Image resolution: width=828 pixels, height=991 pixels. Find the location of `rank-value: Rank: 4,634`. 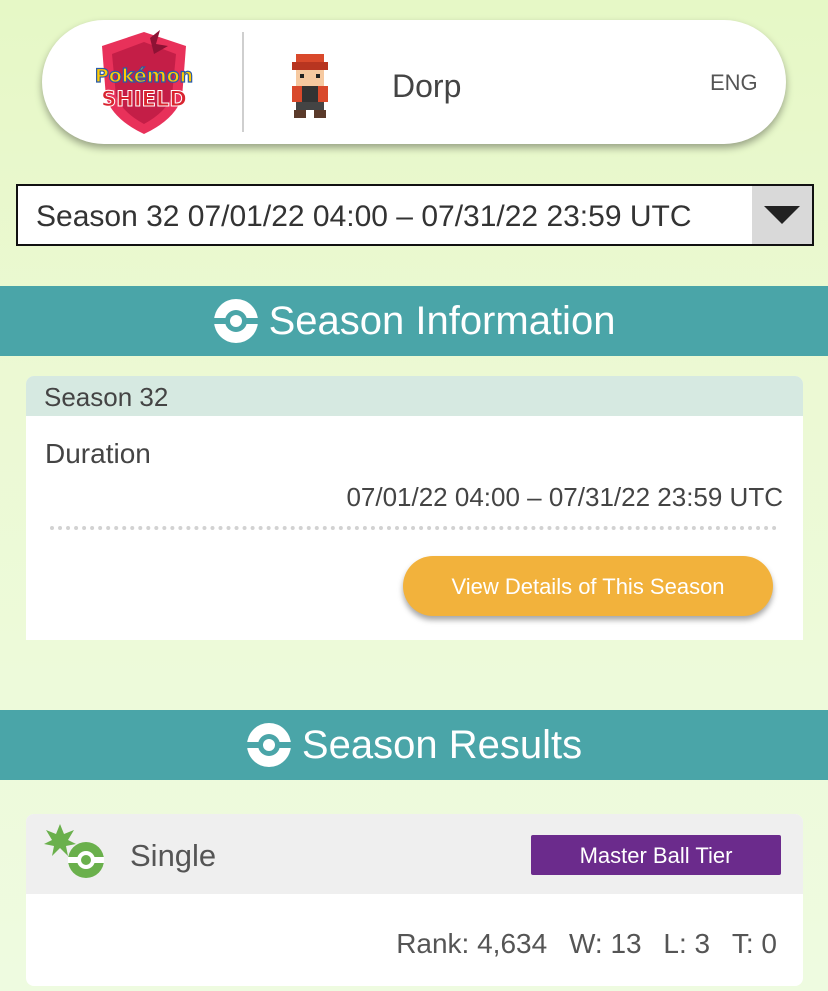

rank-value: Rank: 4,634 is located at coordinates (472, 943).